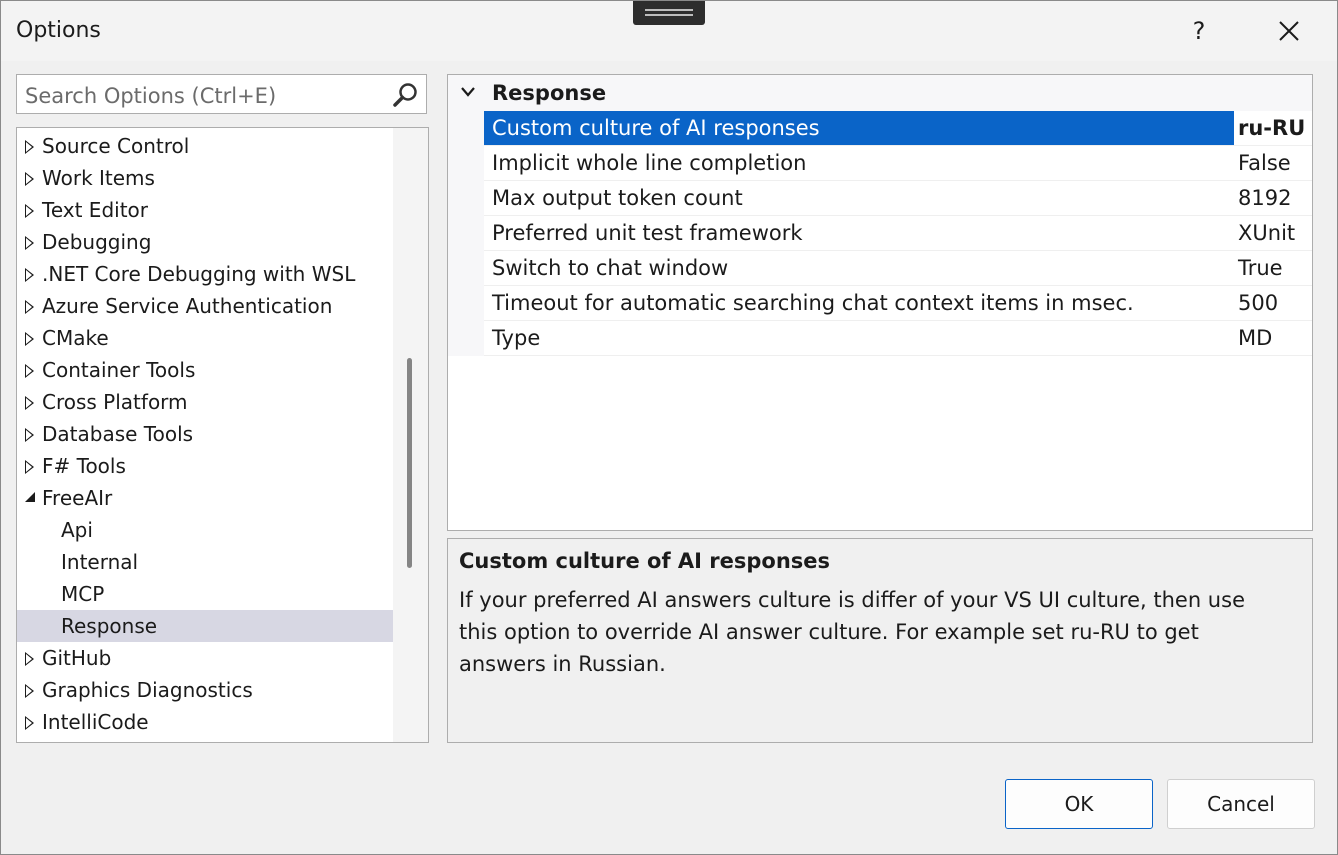 This screenshot has width=1338, height=855. Describe the element at coordinates (205, 658) in the screenshot. I see `tree-item: GitHub` at that location.